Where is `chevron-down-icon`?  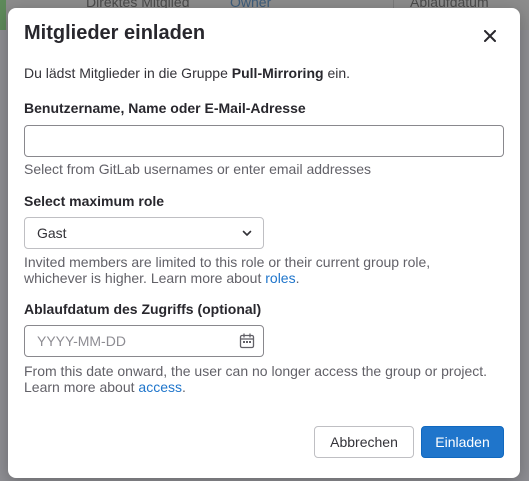
chevron-down-icon is located at coordinates (247, 233).